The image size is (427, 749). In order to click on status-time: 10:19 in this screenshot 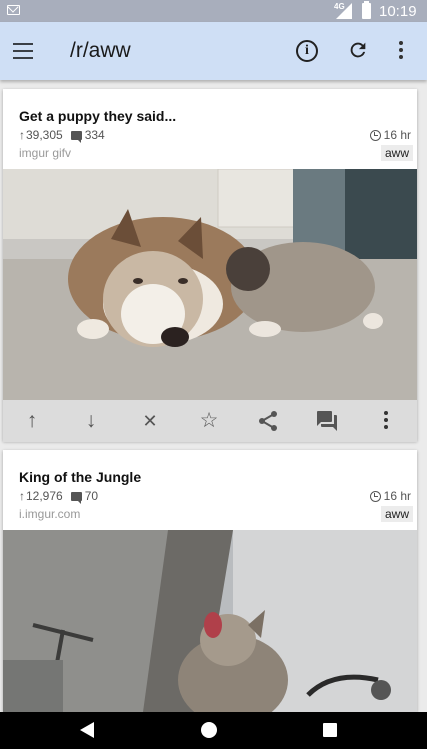, I will do `click(398, 11)`.